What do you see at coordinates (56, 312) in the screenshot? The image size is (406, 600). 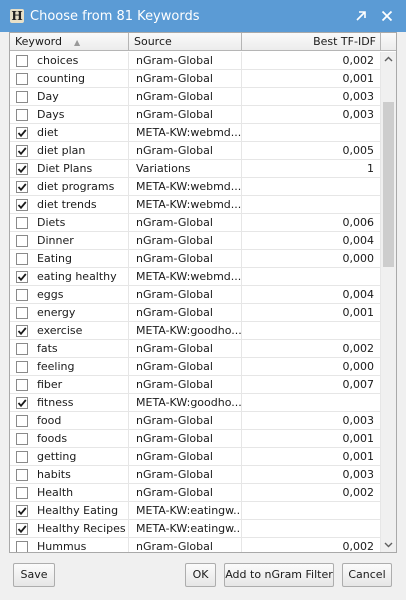 I see `keyword-text: energy` at bounding box center [56, 312].